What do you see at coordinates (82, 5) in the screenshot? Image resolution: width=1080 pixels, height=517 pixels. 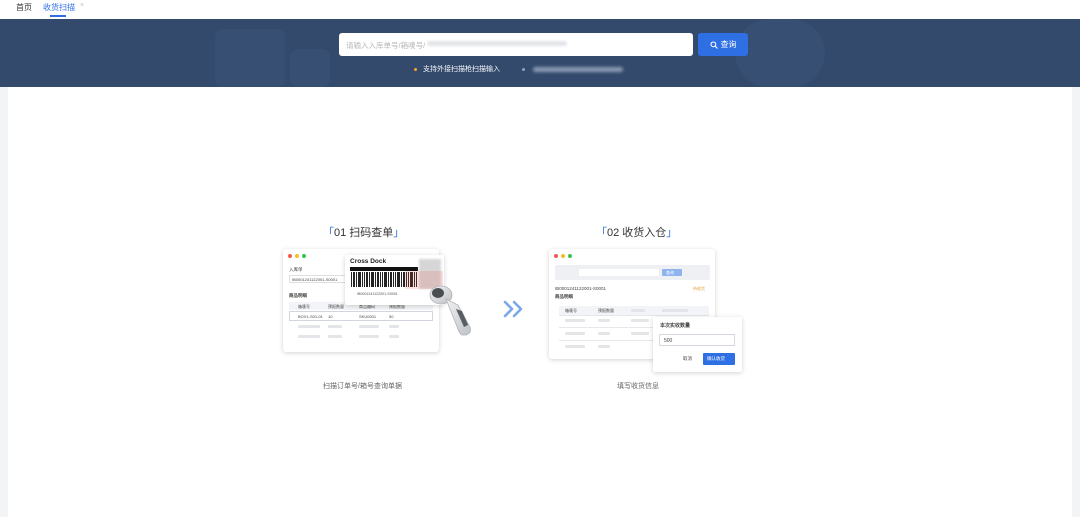 I see `close-tab-icon: ×` at bounding box center [82, 5].